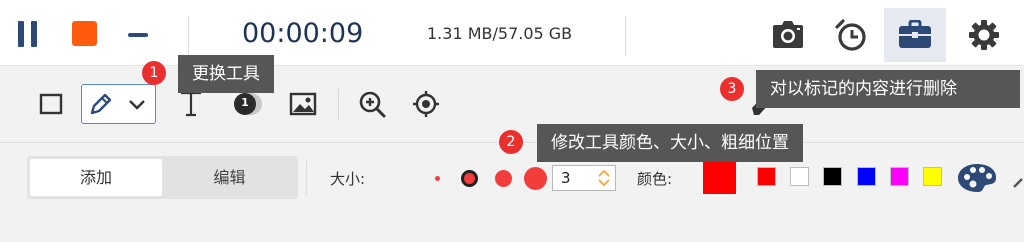 This screenshot has height=242, width=1024. What do you see at coordinates (732, 89) in the screenshot?
I see `step-badge-3: 3` at bounding box center [732, 89].